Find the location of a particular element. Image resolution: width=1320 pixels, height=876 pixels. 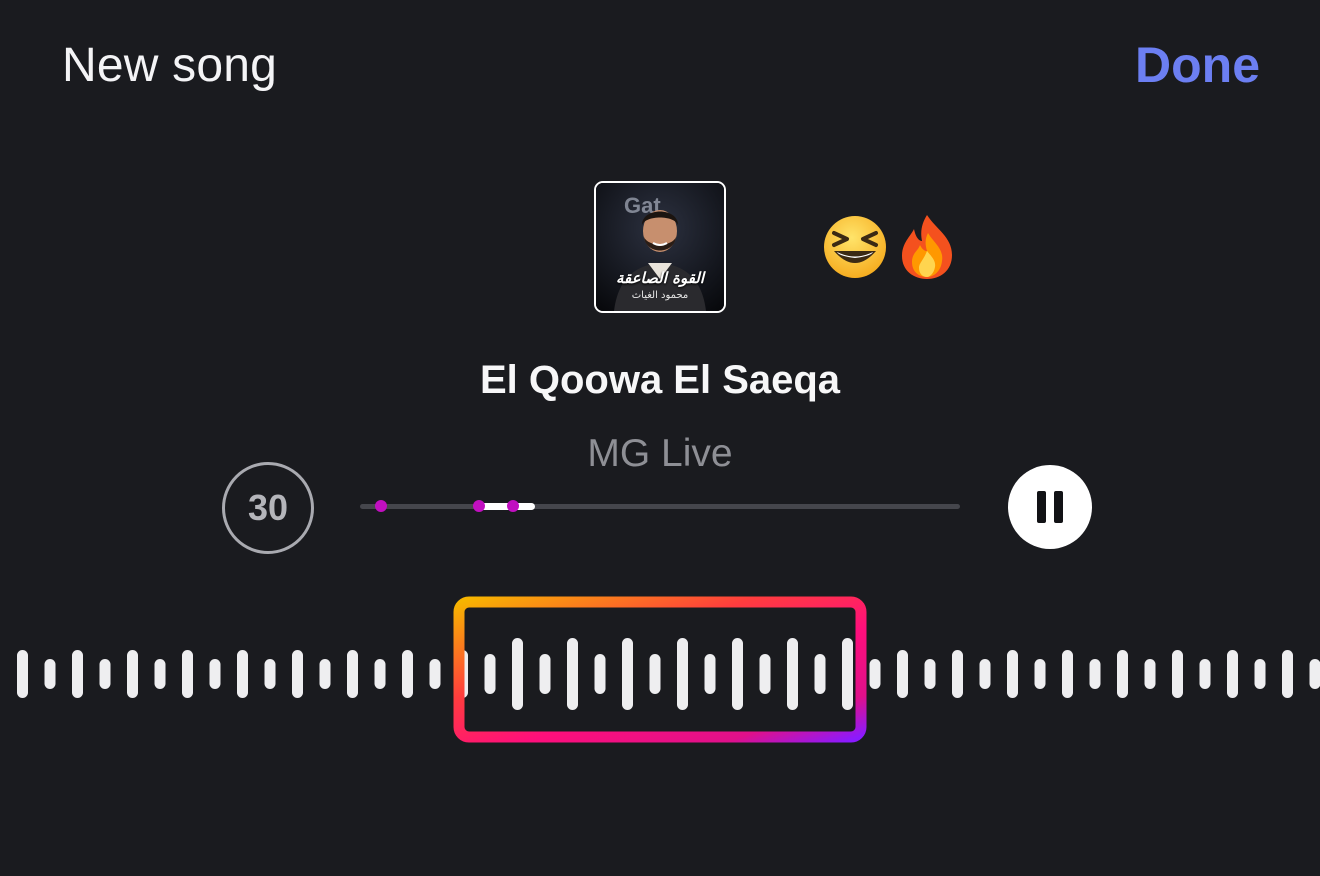

album-cover-title: القوة الصاعقة is located at coordinates (660, 278).